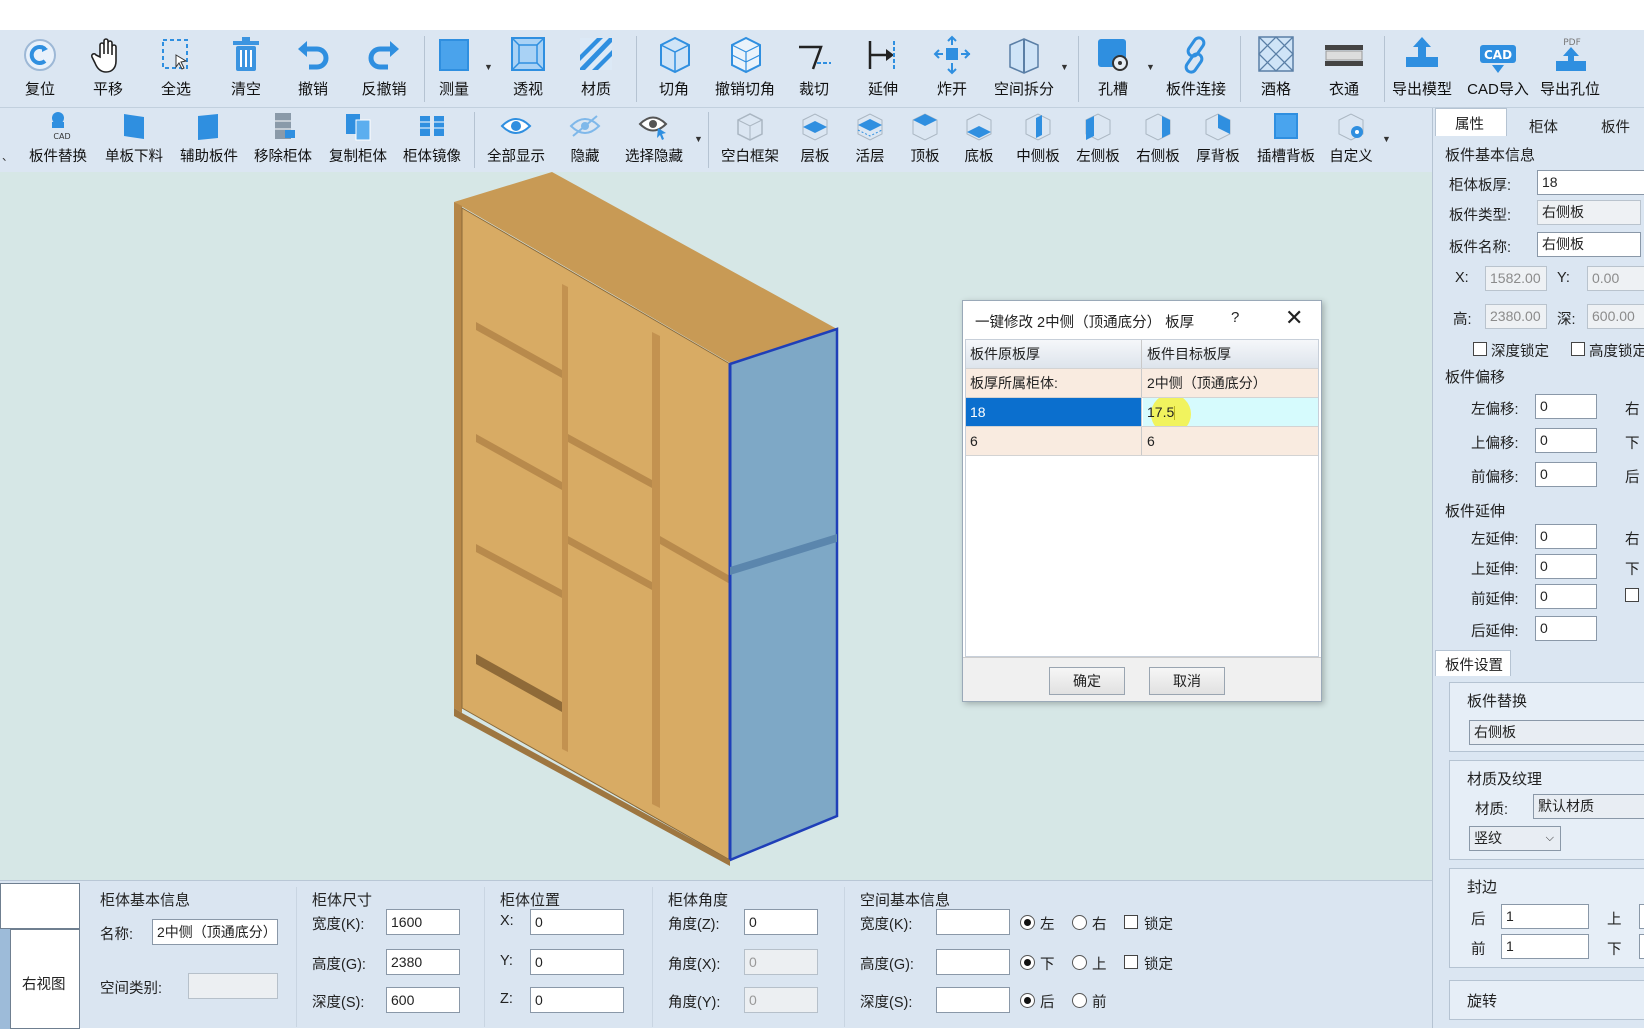 The width and height of the screenshot is (1644, 1029). I want to click on toolbar-scroll-left: 、, so click(7, 156).